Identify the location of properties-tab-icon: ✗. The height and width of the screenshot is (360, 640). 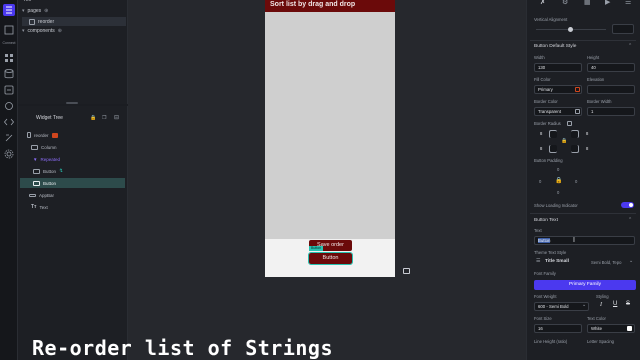
(543, 3).